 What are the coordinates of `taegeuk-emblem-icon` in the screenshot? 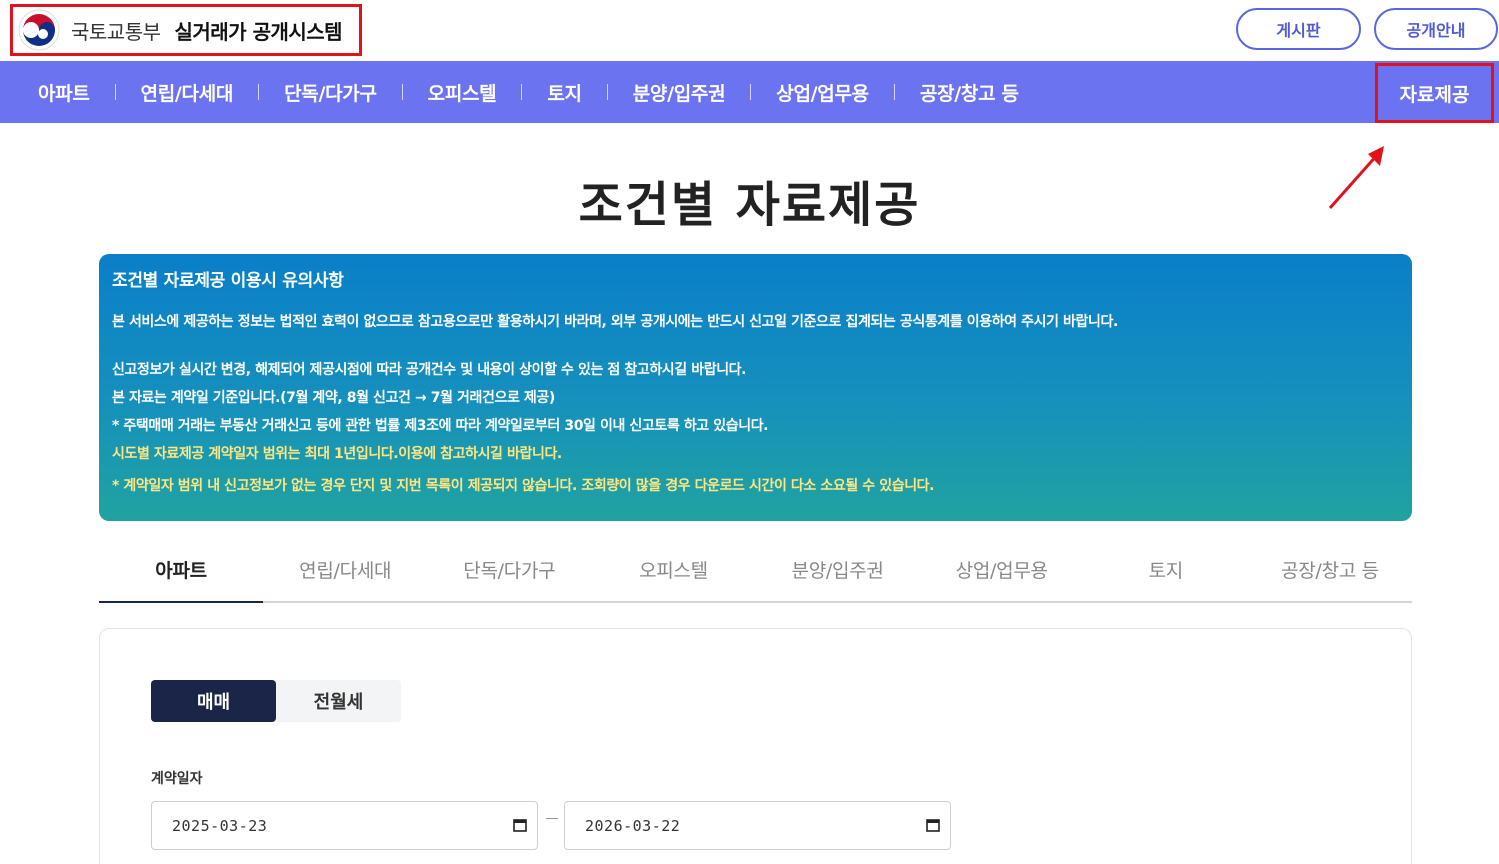 It's located at (39, 30).